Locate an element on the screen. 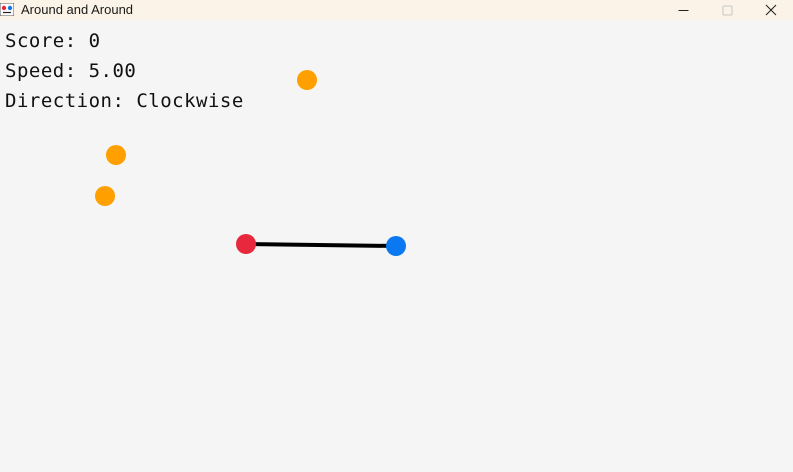 The height and width of the screenshot is (472, 793). red-ball is located at coordinates (246, 244).